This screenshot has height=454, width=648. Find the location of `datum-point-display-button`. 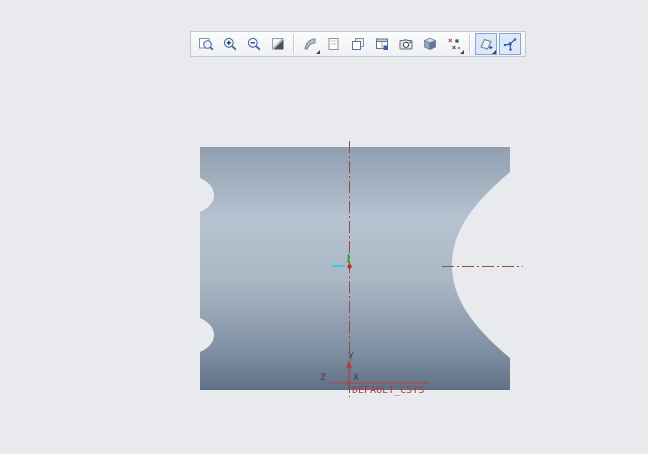

datum-point-display-button is located at coordinates (454, 44).